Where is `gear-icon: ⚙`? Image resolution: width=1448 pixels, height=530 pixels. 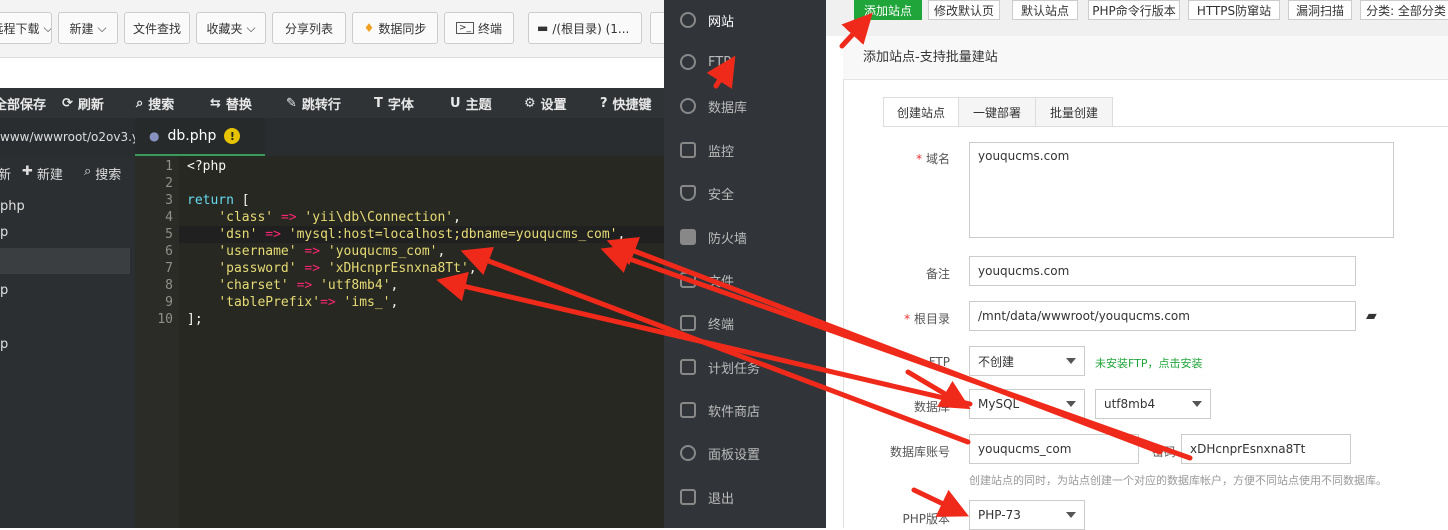 gear-icon: ⚙ is located at coordinates (530, 103).